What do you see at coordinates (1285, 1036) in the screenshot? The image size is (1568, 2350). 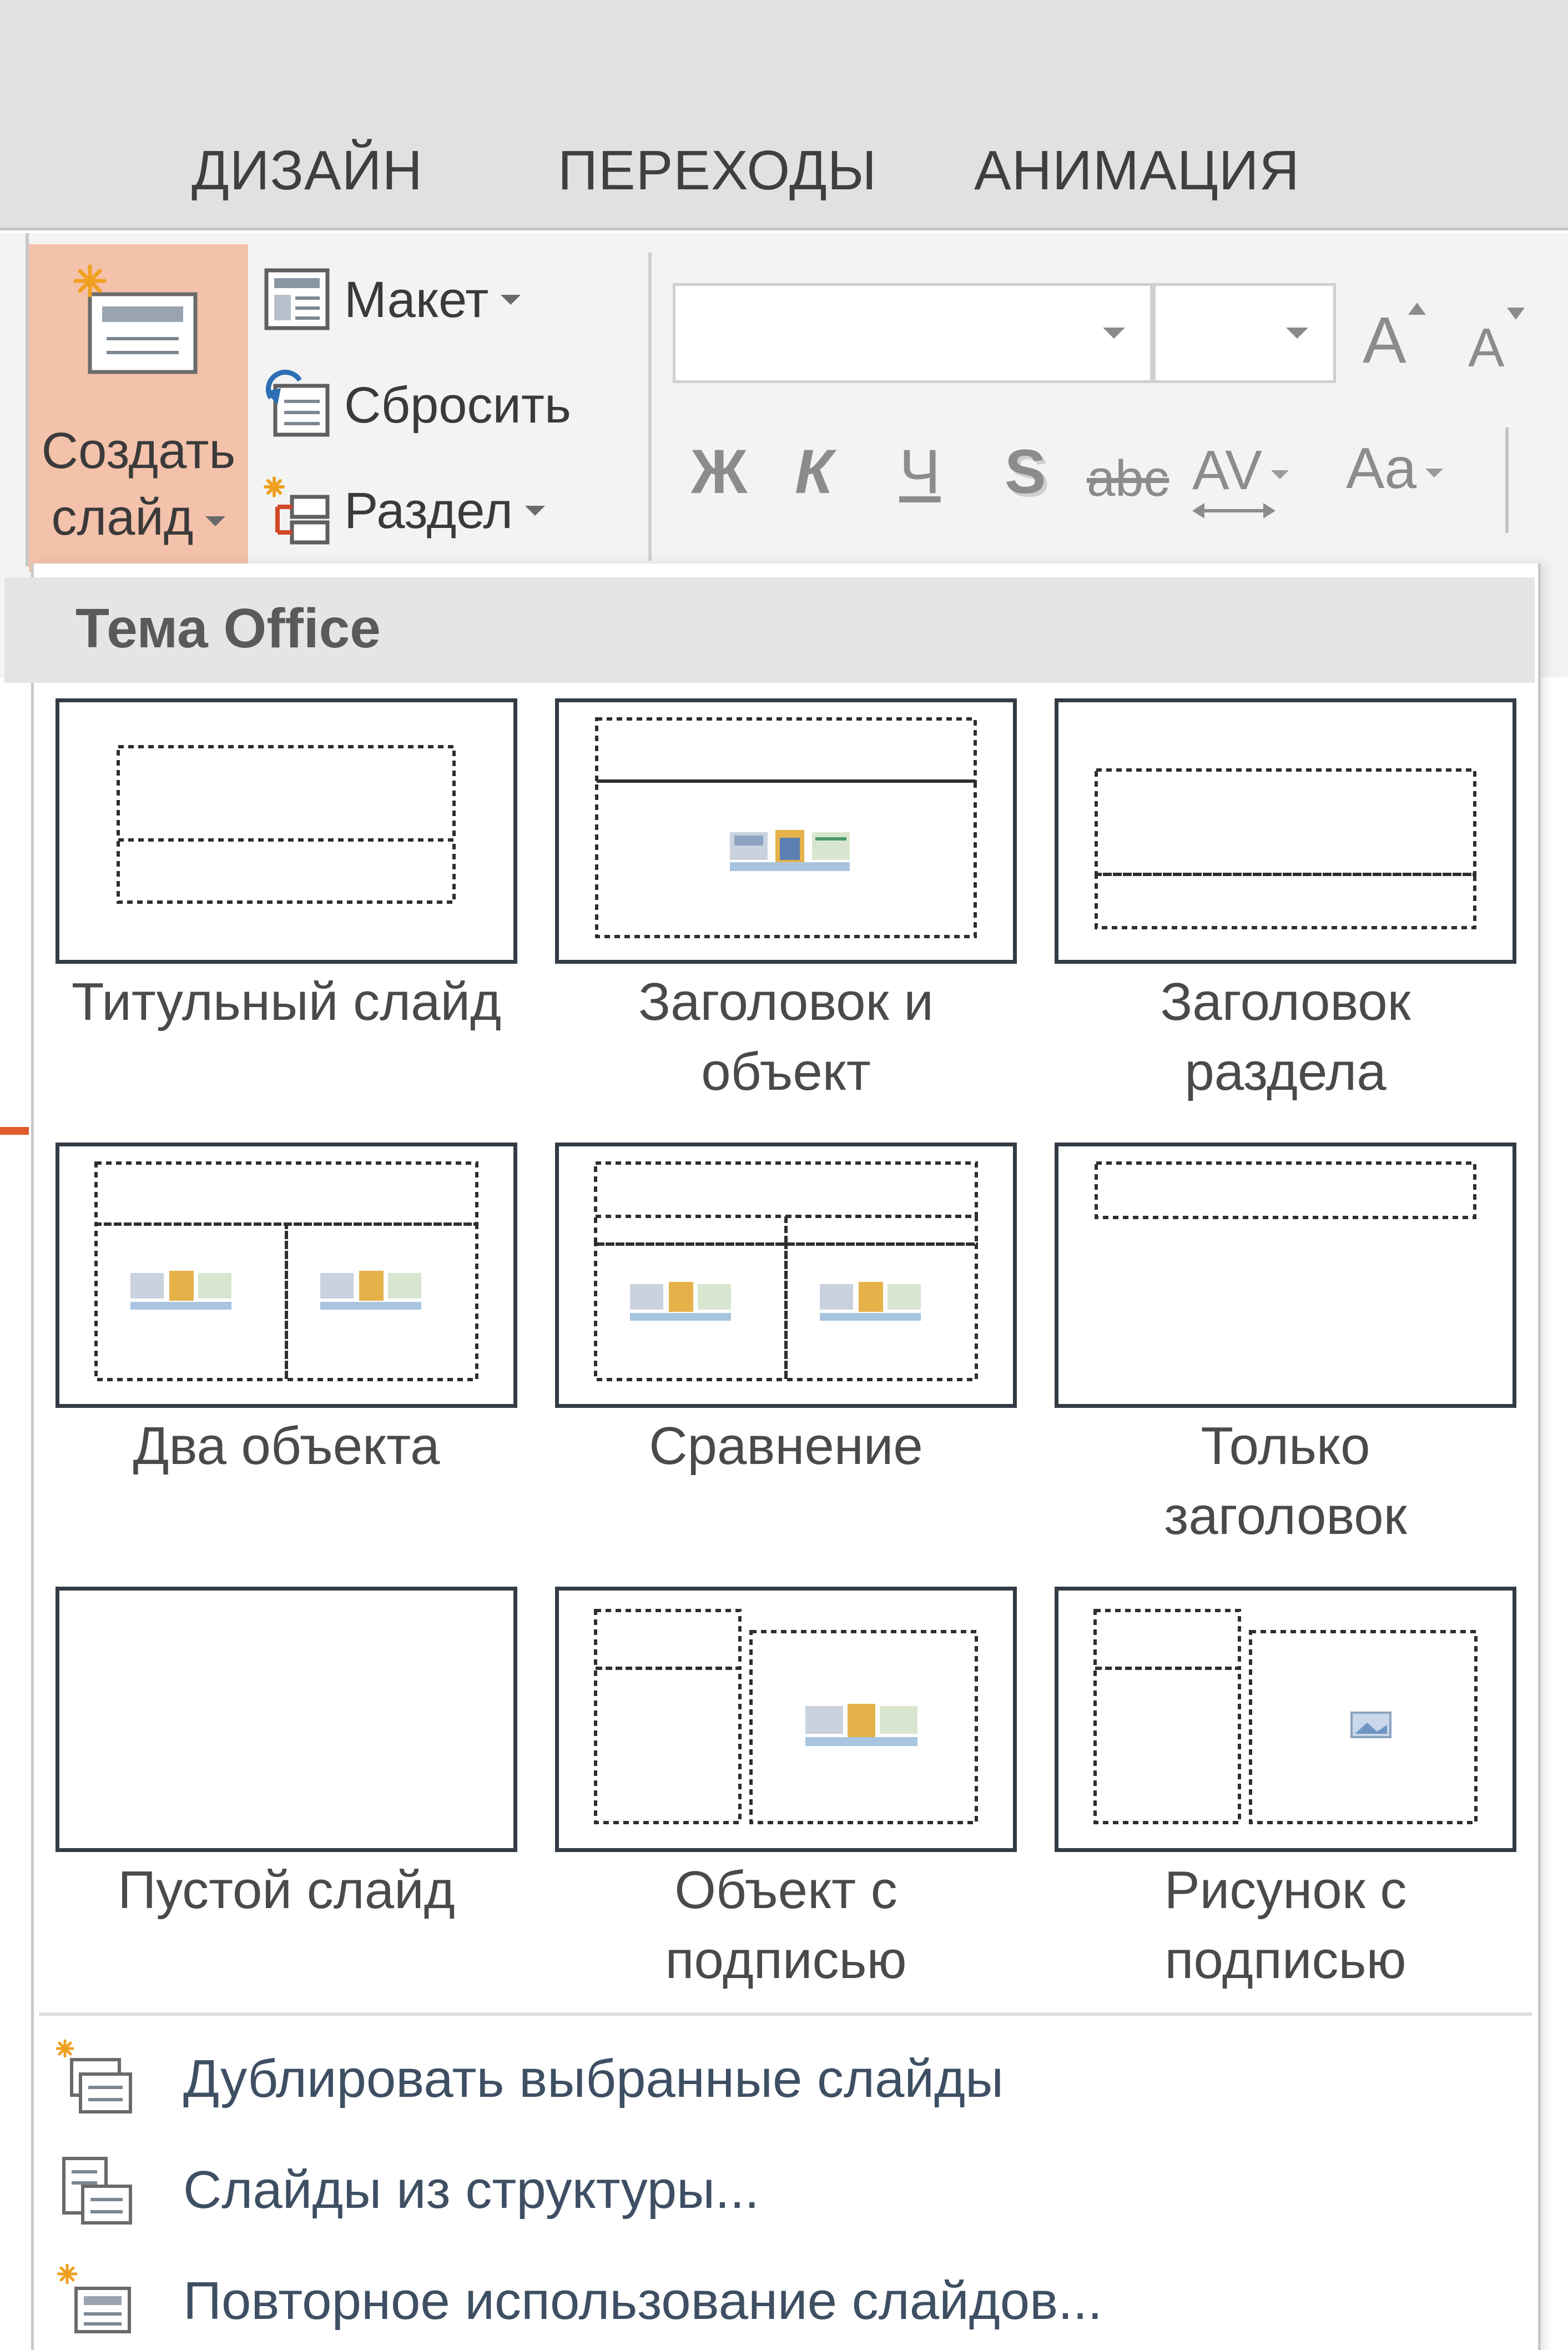 I see `layout-caption: Заголовок раздела` at bounding box center [1285, 1036].